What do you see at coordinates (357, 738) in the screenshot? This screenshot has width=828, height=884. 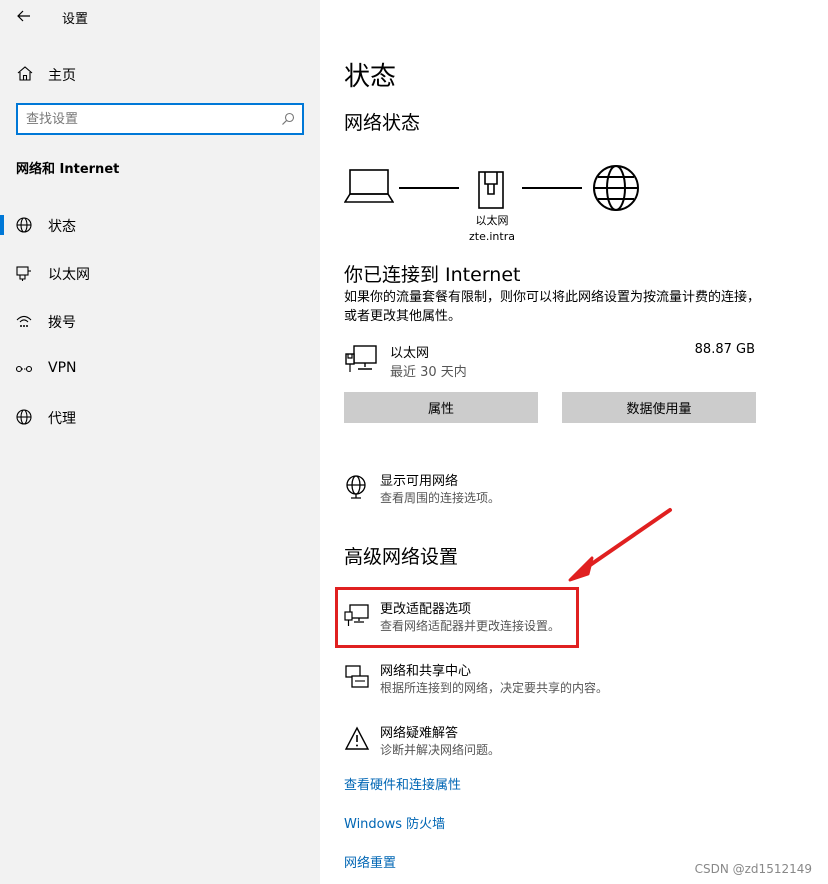 I see `warning-icon` at bounding box center [357, 738].